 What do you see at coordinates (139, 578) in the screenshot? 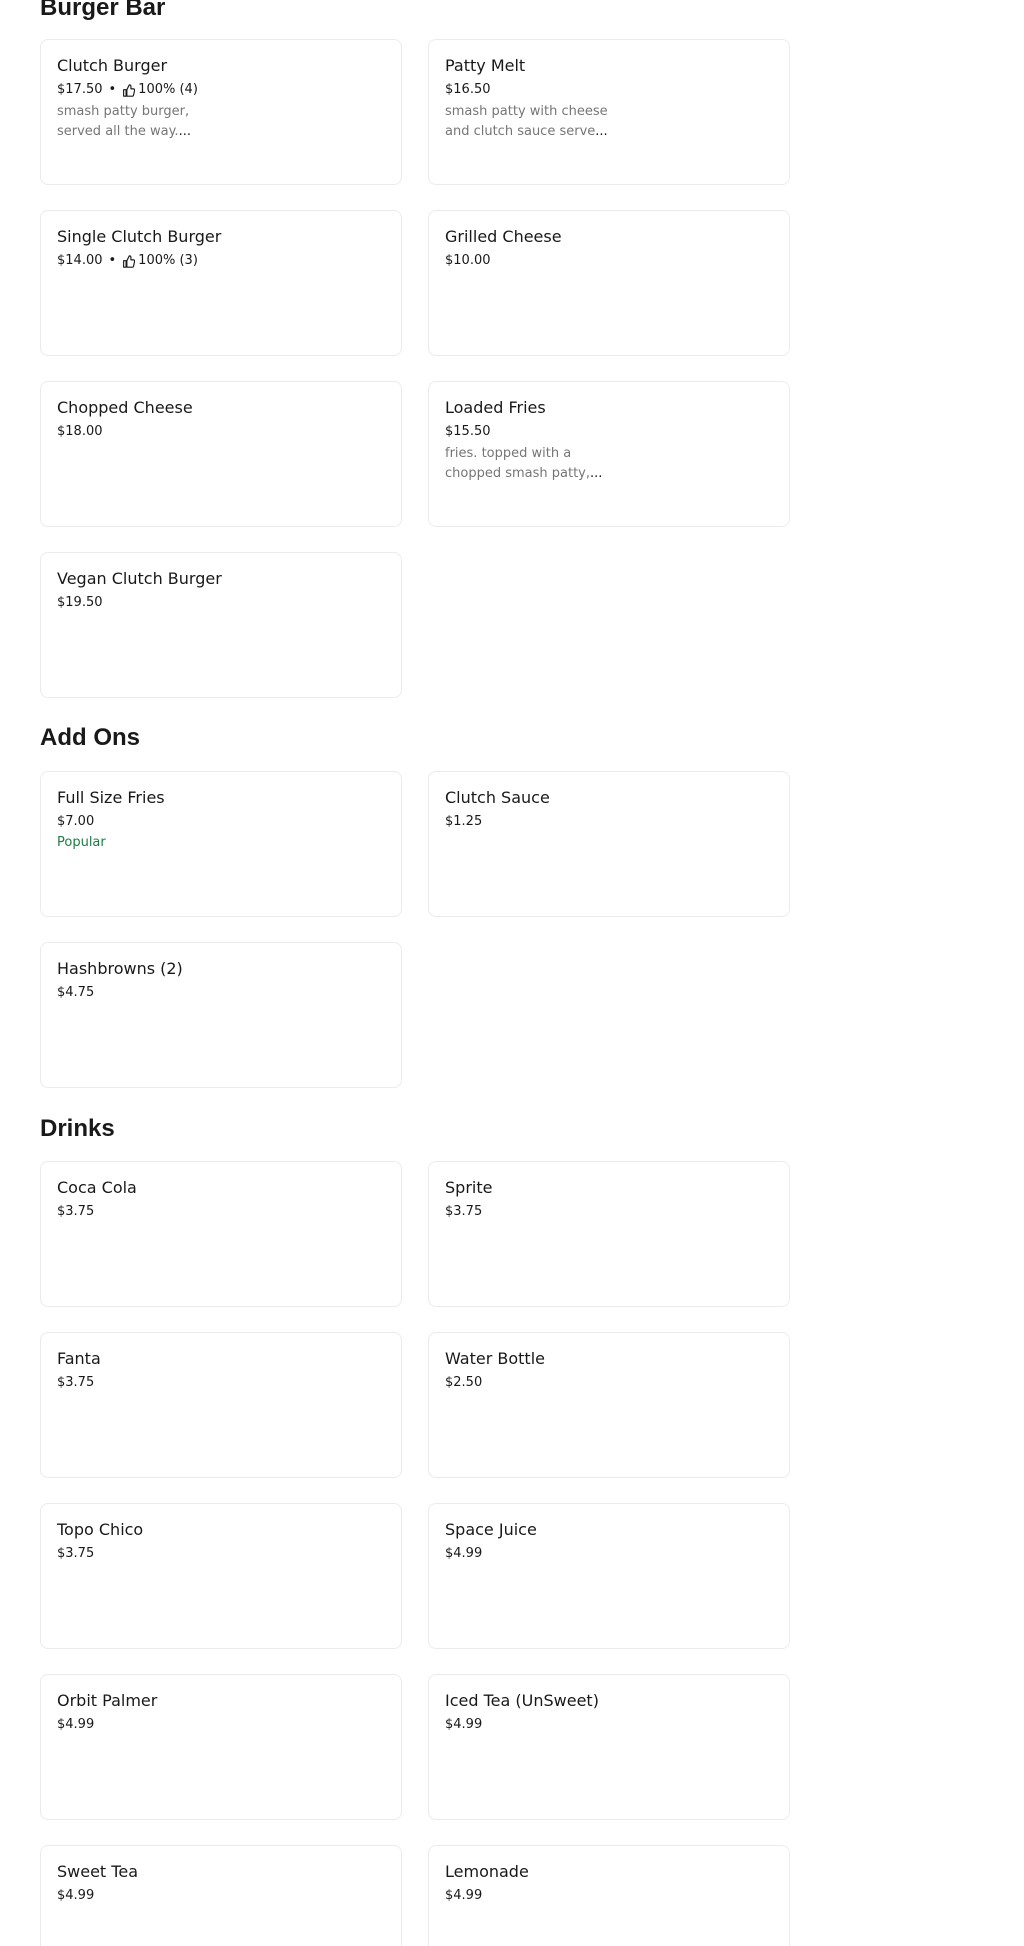
I see `menu-item-name: Vegan Clutch Burger` at bounding box center [139, 578].